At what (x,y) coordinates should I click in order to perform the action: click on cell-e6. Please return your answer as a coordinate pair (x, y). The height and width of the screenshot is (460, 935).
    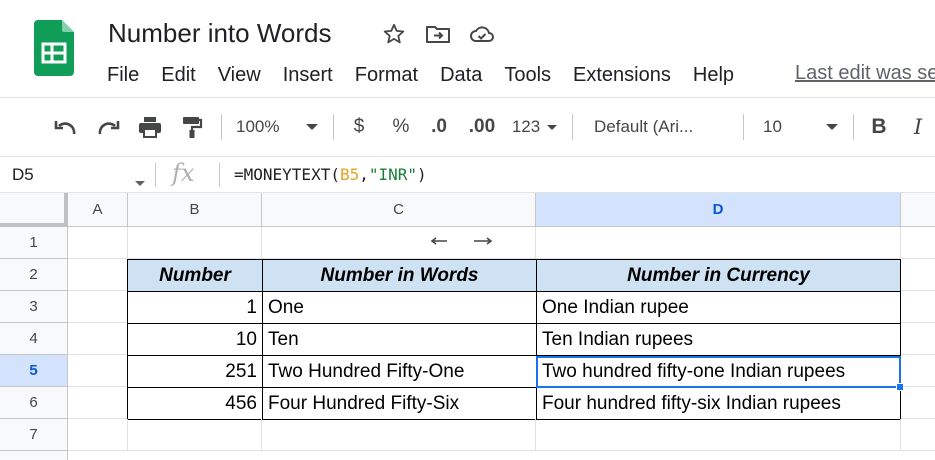
    Looking at the image, I should click on (918, 403).